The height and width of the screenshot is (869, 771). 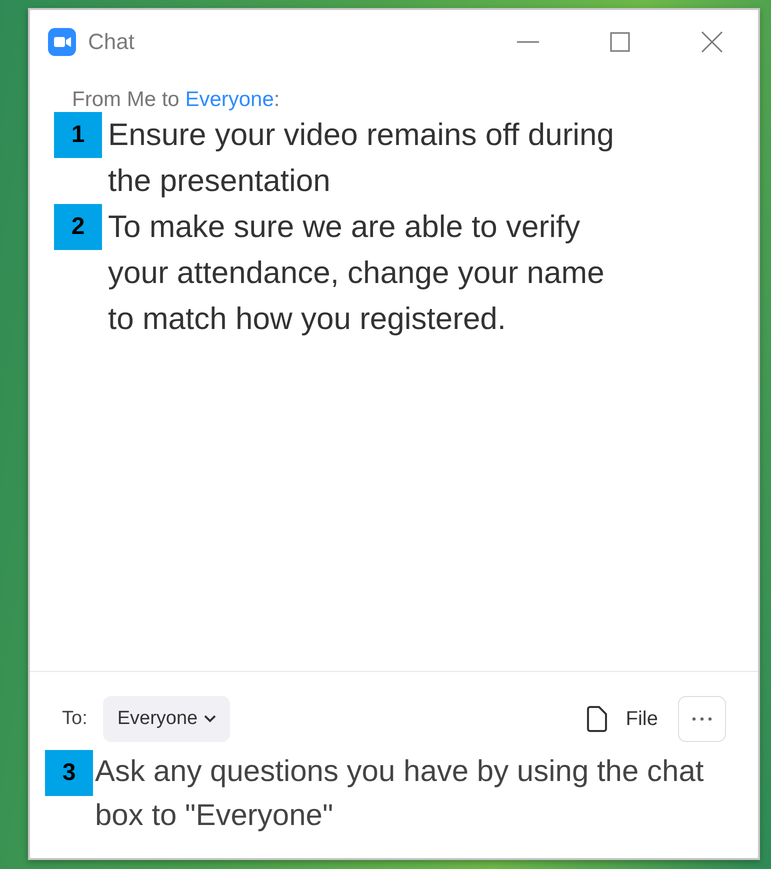 I want to click on recipient-dropdown: Everyone, so click(x=166, y=719).